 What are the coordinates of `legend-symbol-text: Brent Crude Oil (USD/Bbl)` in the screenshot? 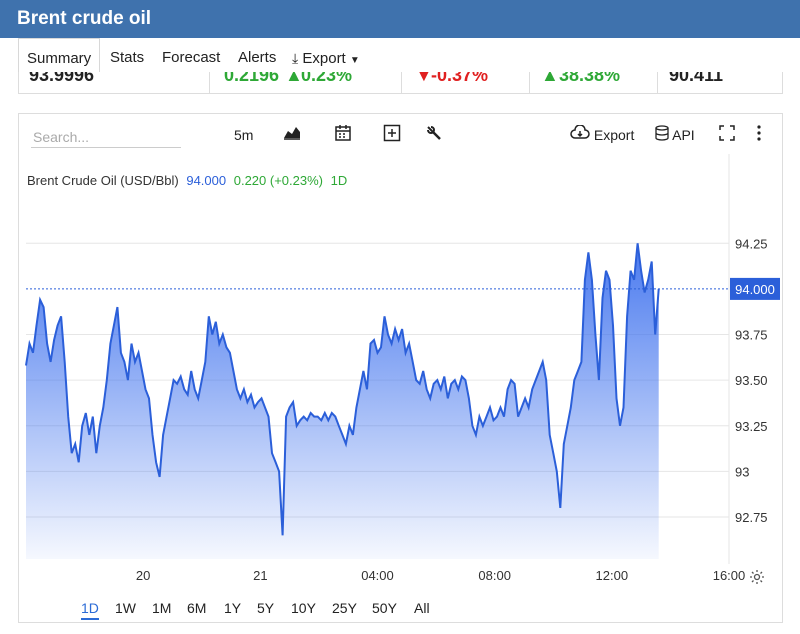 It's located at (103, 180).